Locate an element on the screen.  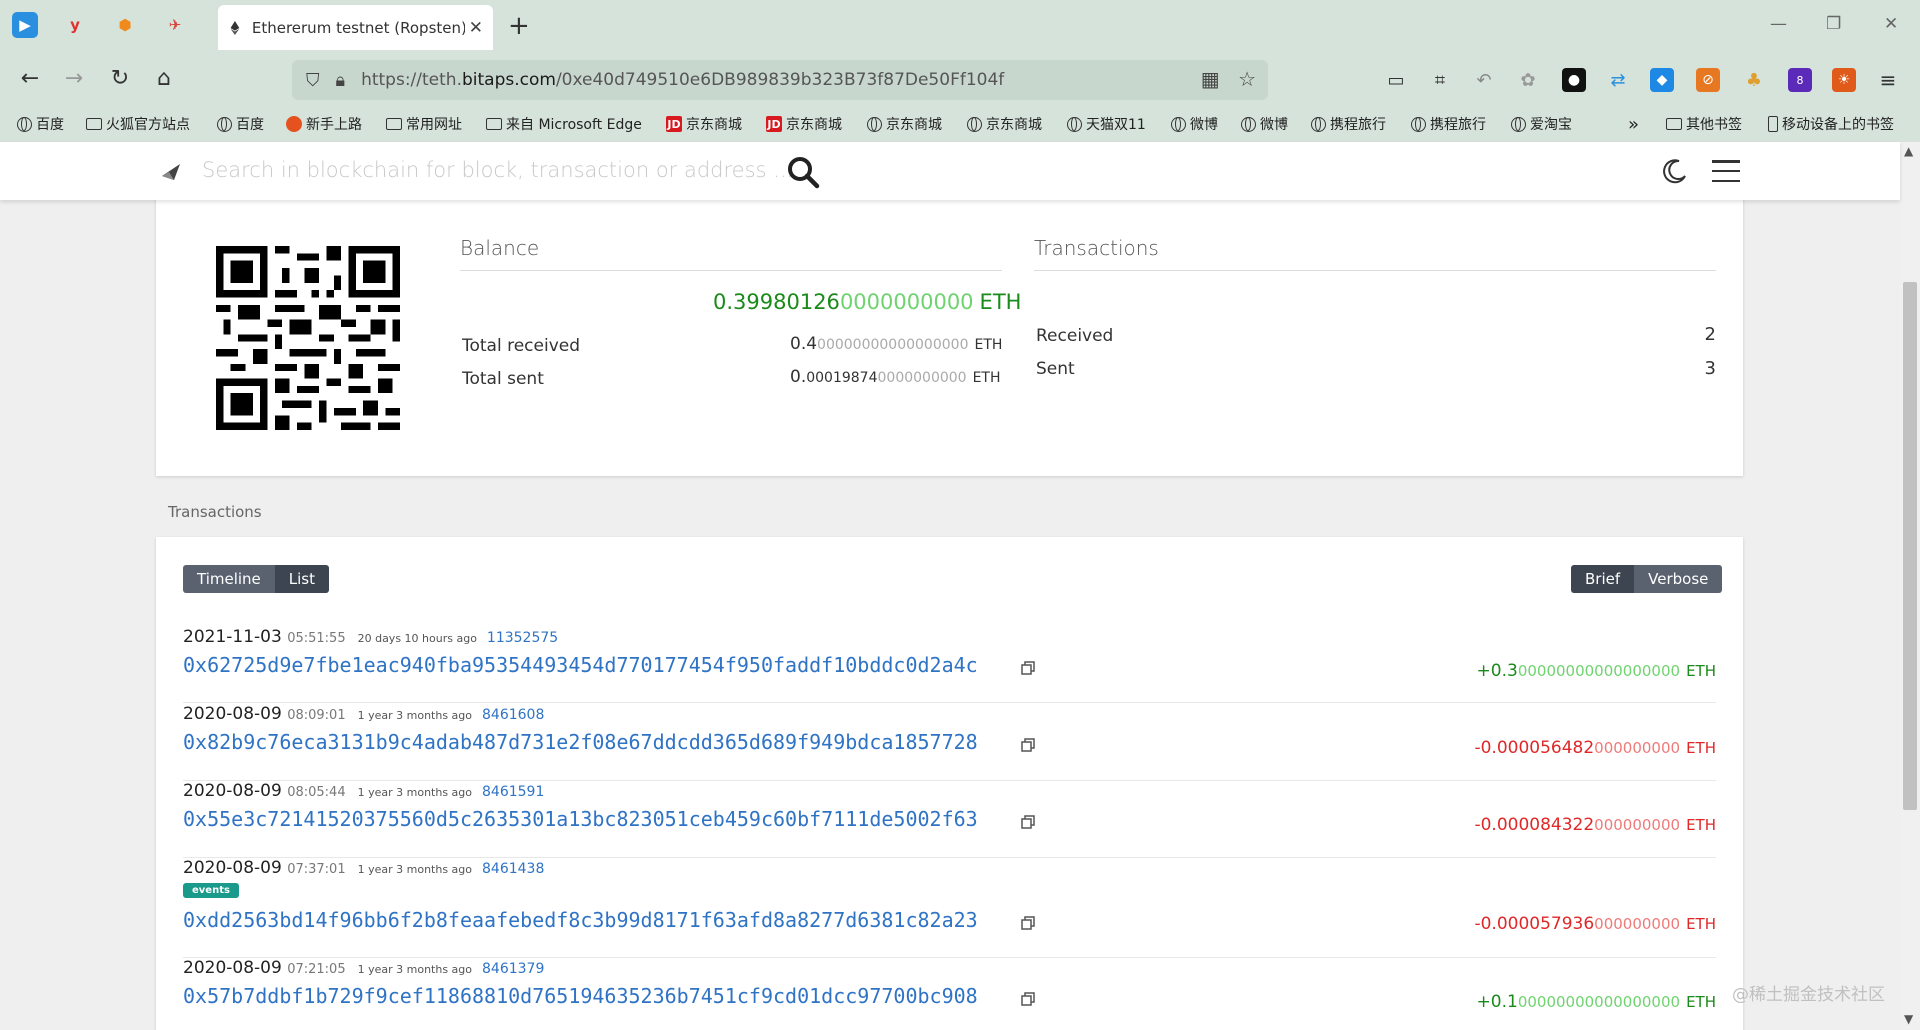
qr-code-icon: ▦ is located at coordinates (1210, 79).